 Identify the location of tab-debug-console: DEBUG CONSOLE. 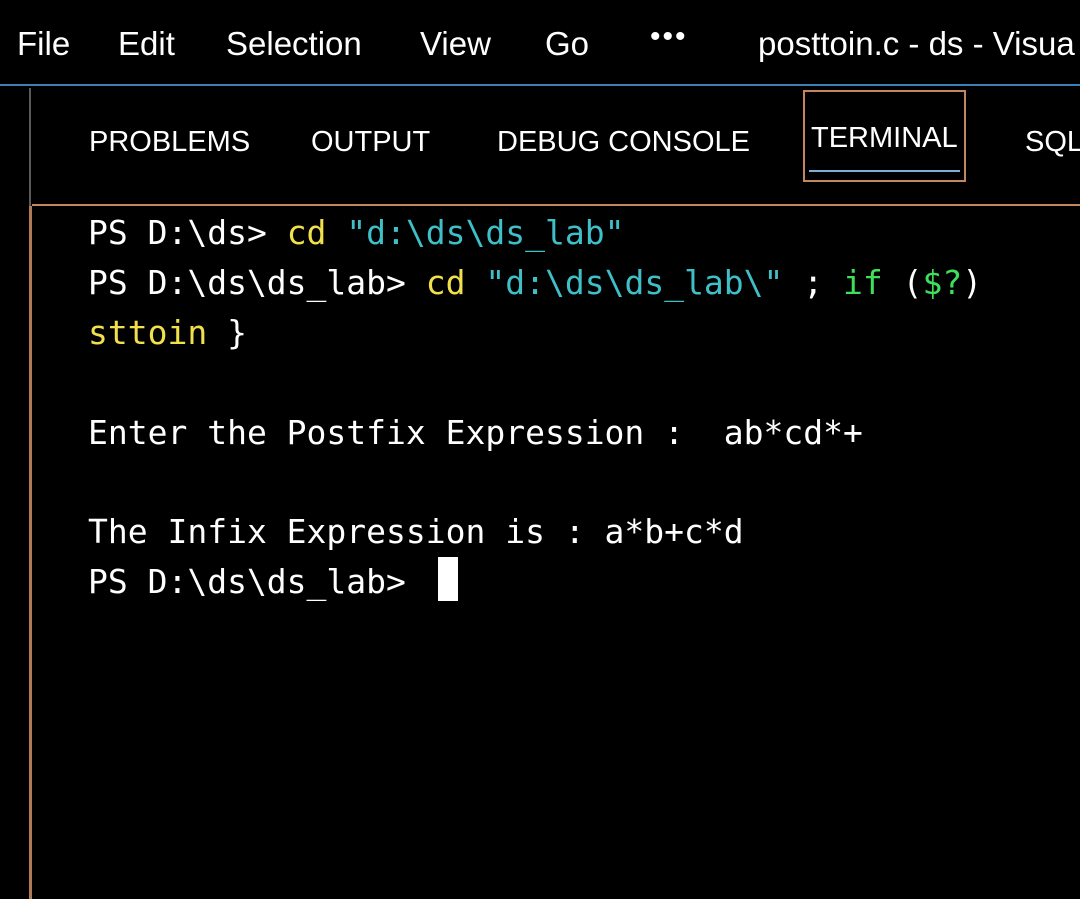
(623, 142).